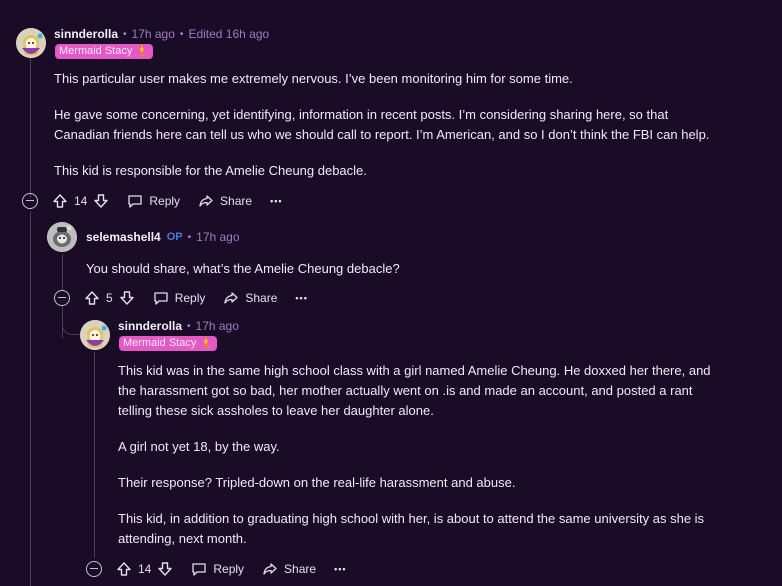  Describe the element at coordinates (62, 272) in the screenshot. I see `thread-line-reply` at that location.